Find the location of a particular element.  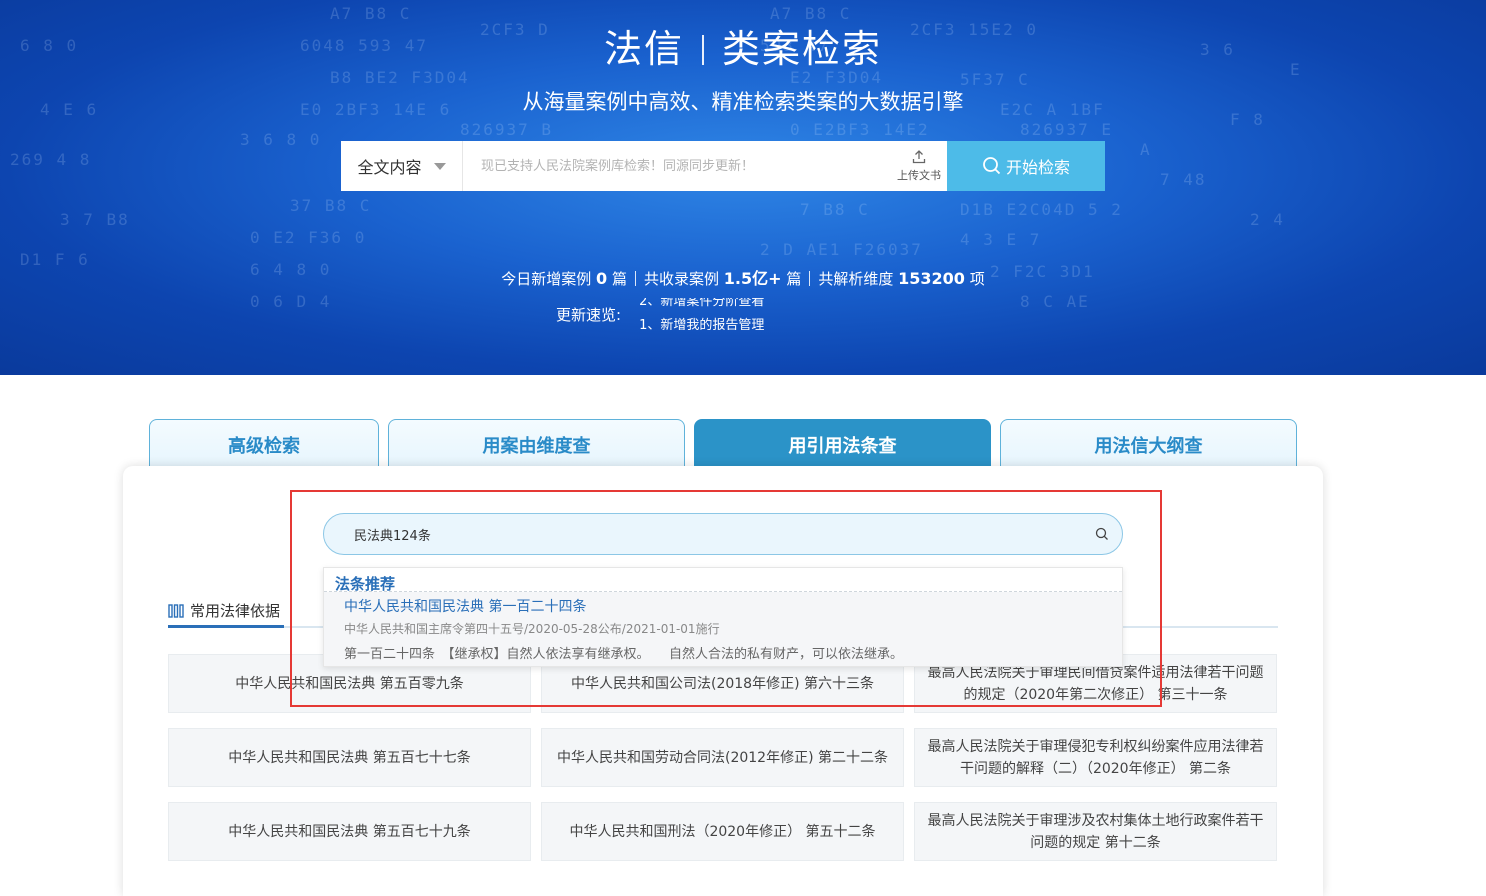

law-search-button is located at coordinates (1102, 534).